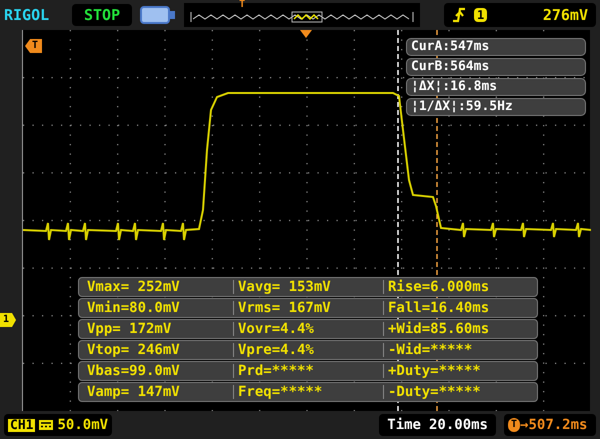 This screenshot has height=439, width=600. I want to click on measurement-readout: Vovr=4.4%, so click(308, 329).